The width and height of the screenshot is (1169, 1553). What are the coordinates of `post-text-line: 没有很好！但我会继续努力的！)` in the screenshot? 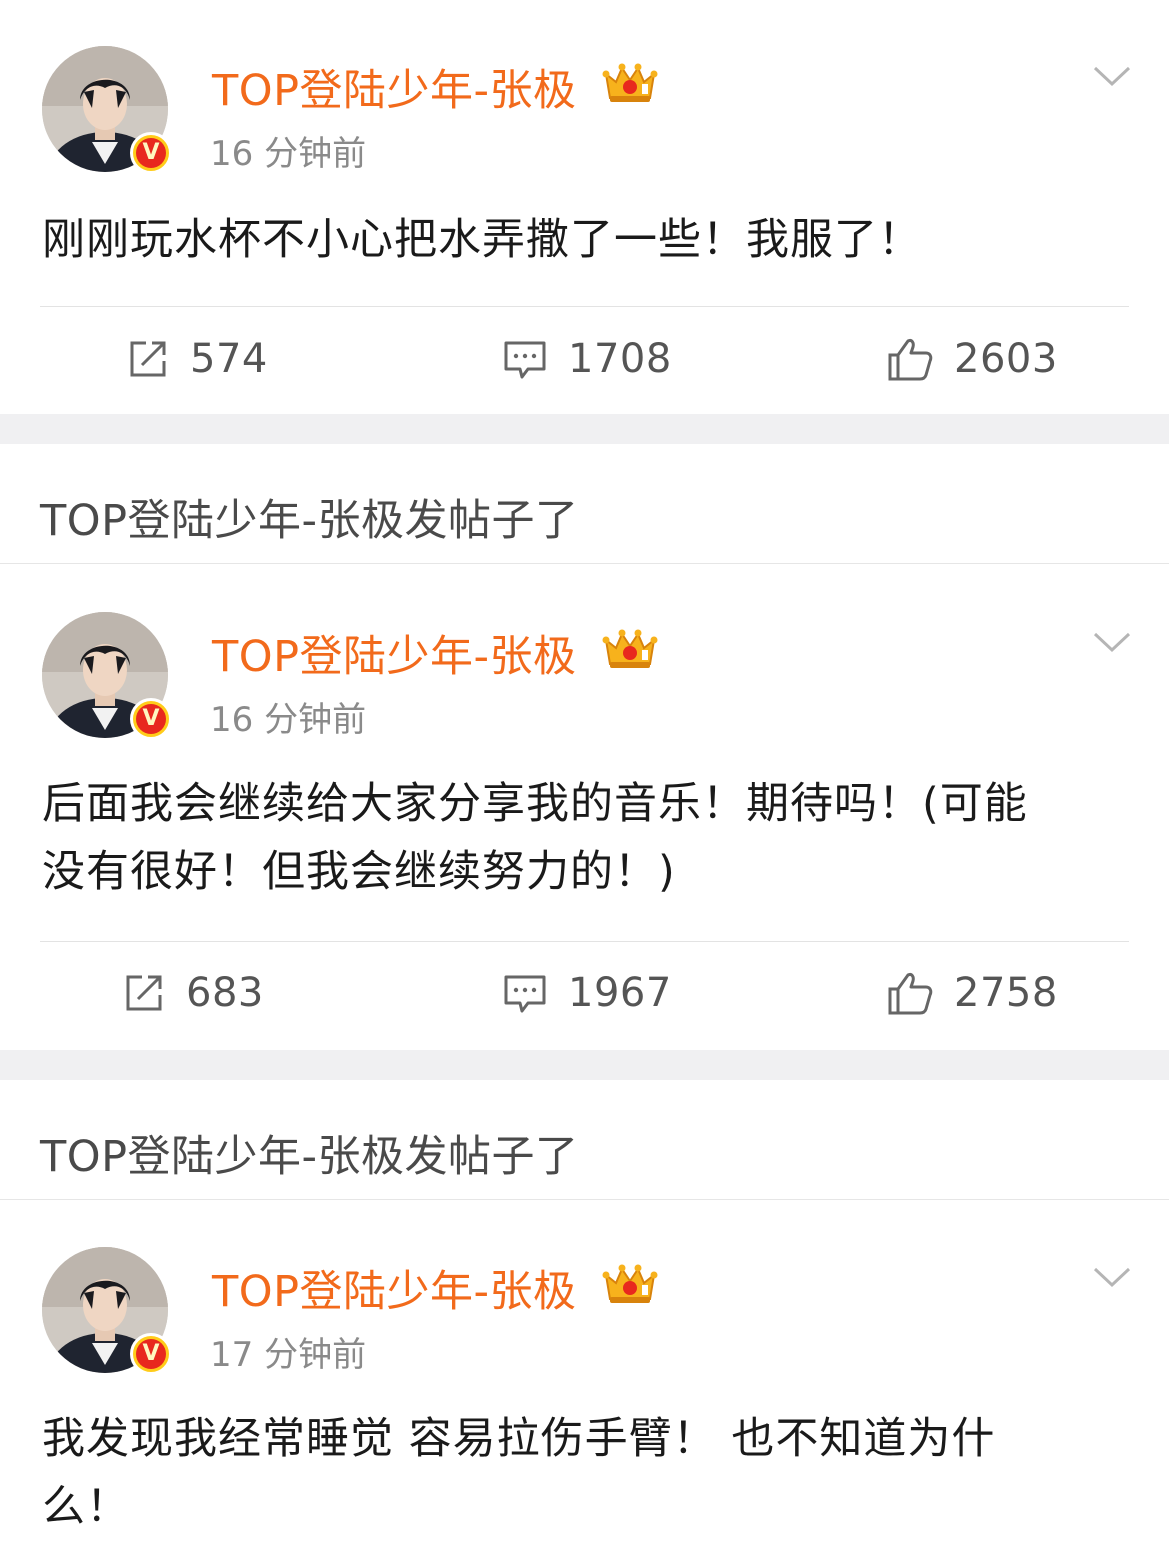 It's located at (359, 872).